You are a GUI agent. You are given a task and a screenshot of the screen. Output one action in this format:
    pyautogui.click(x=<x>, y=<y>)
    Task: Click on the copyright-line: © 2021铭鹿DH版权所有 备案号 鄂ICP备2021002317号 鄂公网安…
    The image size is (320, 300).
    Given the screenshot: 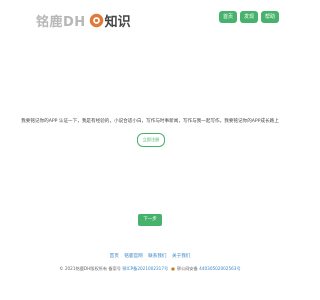 What is the action you would take?
    pyautogui.click(x=150, y=269)
    